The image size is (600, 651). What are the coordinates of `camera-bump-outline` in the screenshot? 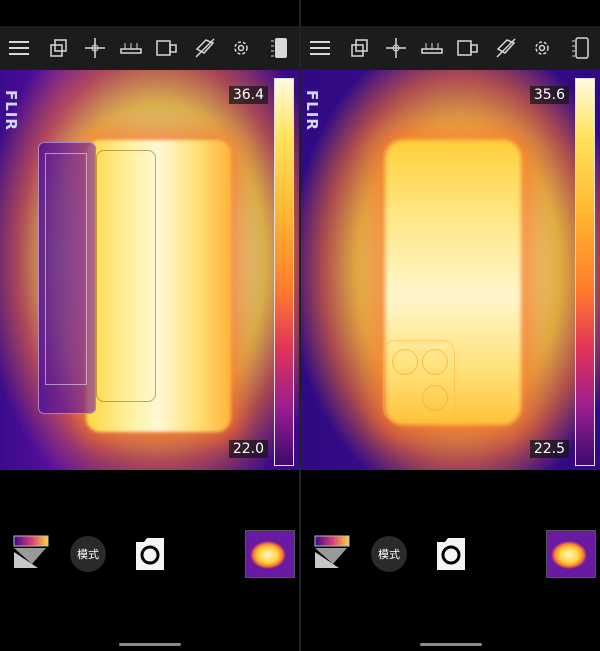 It's located at (419, 380).